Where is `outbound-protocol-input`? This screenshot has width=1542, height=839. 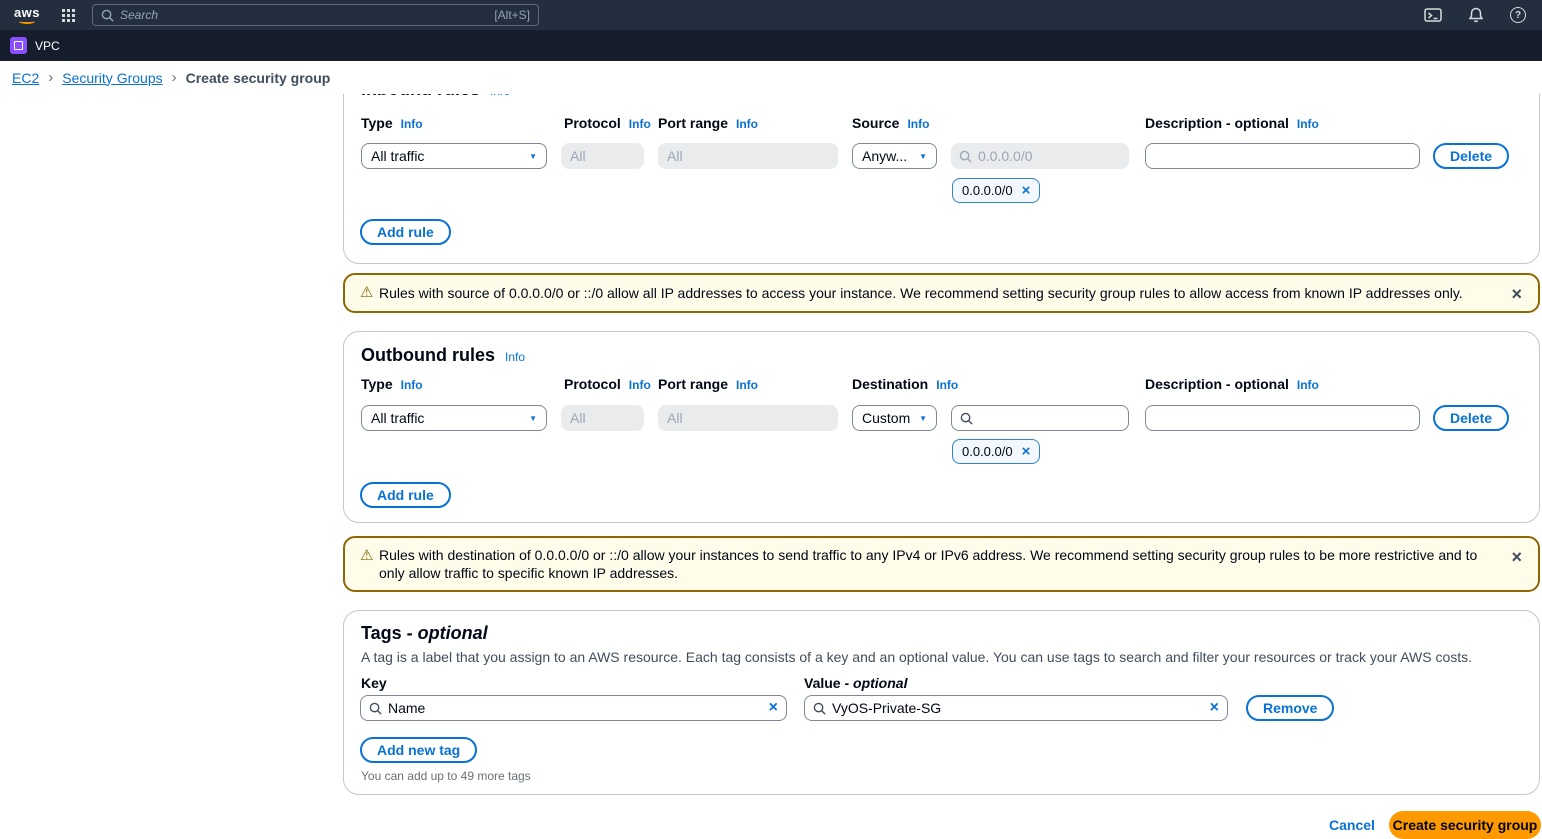
outbound-protocol-input is located at coordinates (602, 418).